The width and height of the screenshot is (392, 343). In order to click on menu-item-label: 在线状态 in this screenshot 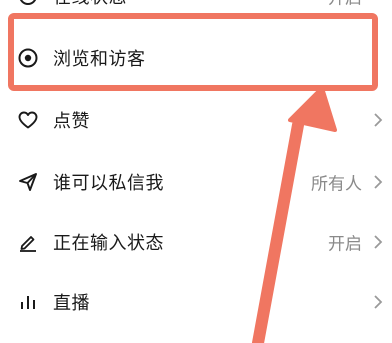, I will do `click(90, 4)`.